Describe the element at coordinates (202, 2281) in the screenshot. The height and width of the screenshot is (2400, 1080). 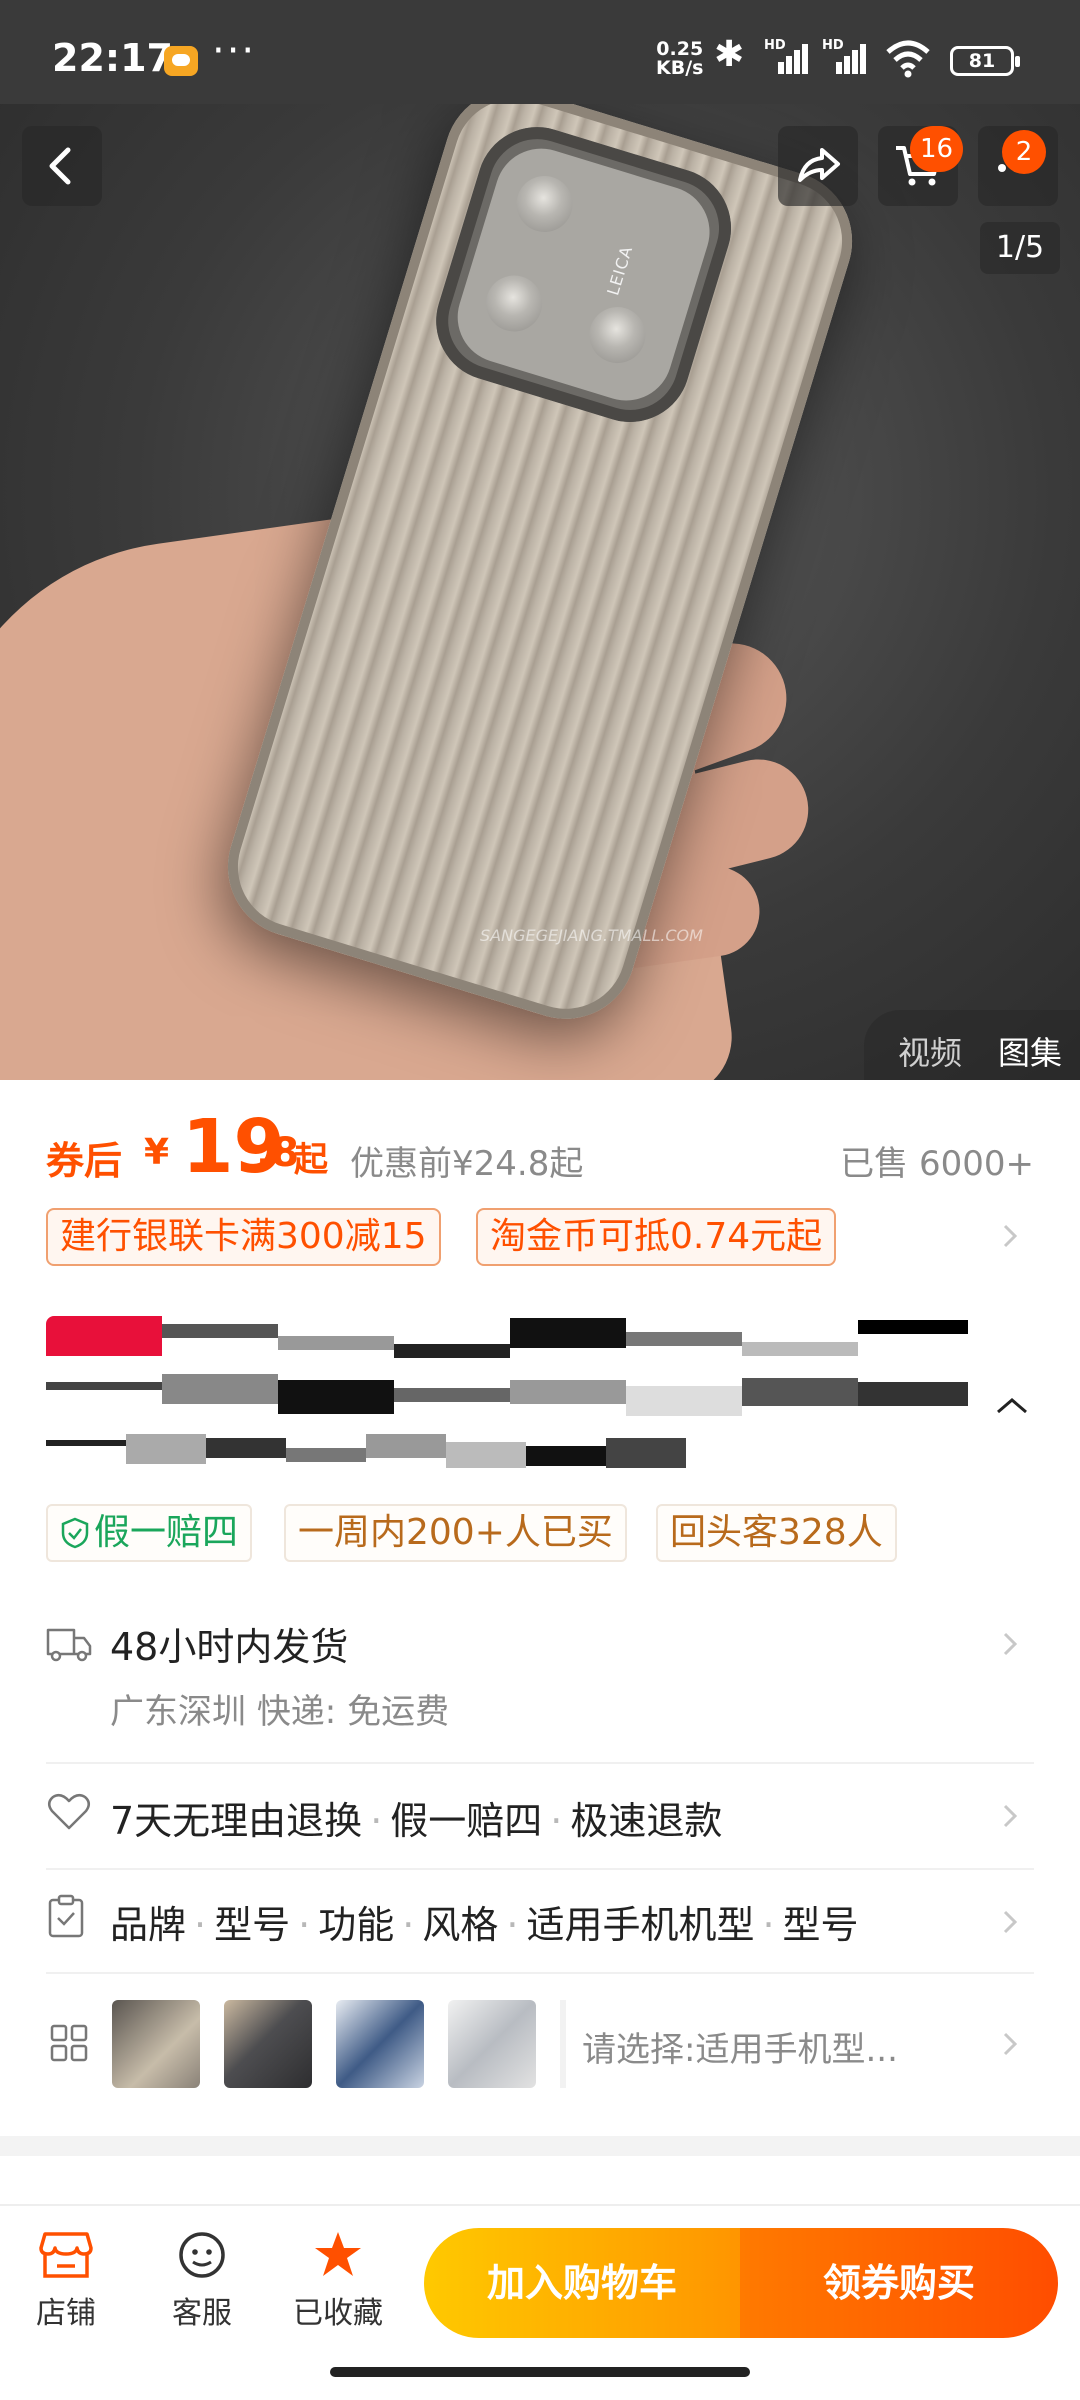
I see `customer-service-button: 客服` at that location.